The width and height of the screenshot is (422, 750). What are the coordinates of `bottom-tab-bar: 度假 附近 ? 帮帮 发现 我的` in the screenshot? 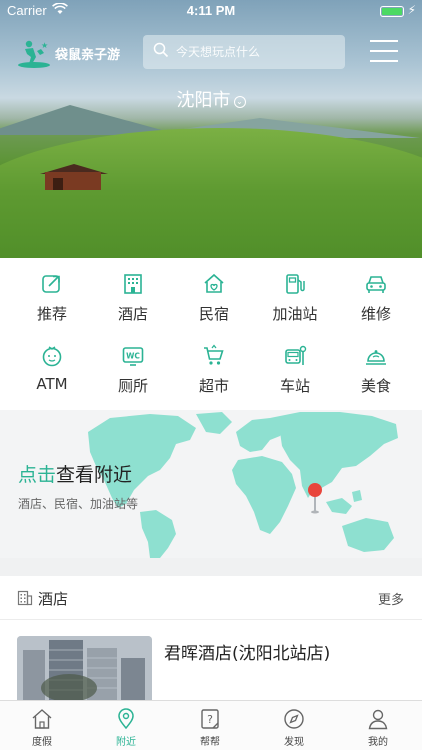 It's located at (211, 725).